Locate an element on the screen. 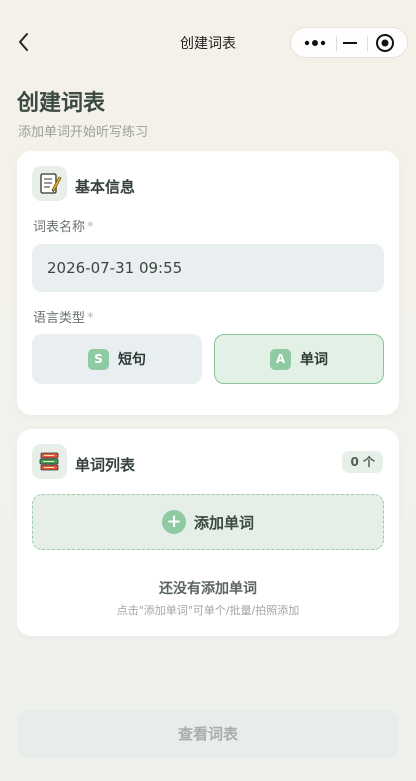  page-title: 创建词表 is located at coordinates (61, 103).